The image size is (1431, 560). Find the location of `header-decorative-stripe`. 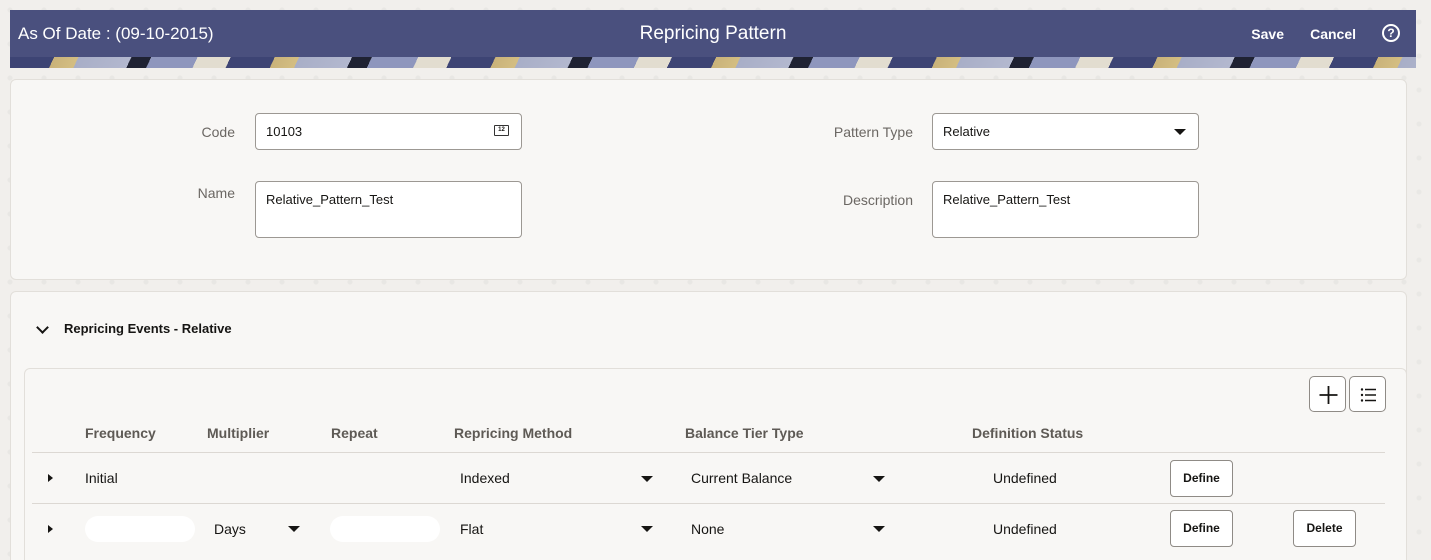

header-decorative-stripe is located at coordinates (713, 62).